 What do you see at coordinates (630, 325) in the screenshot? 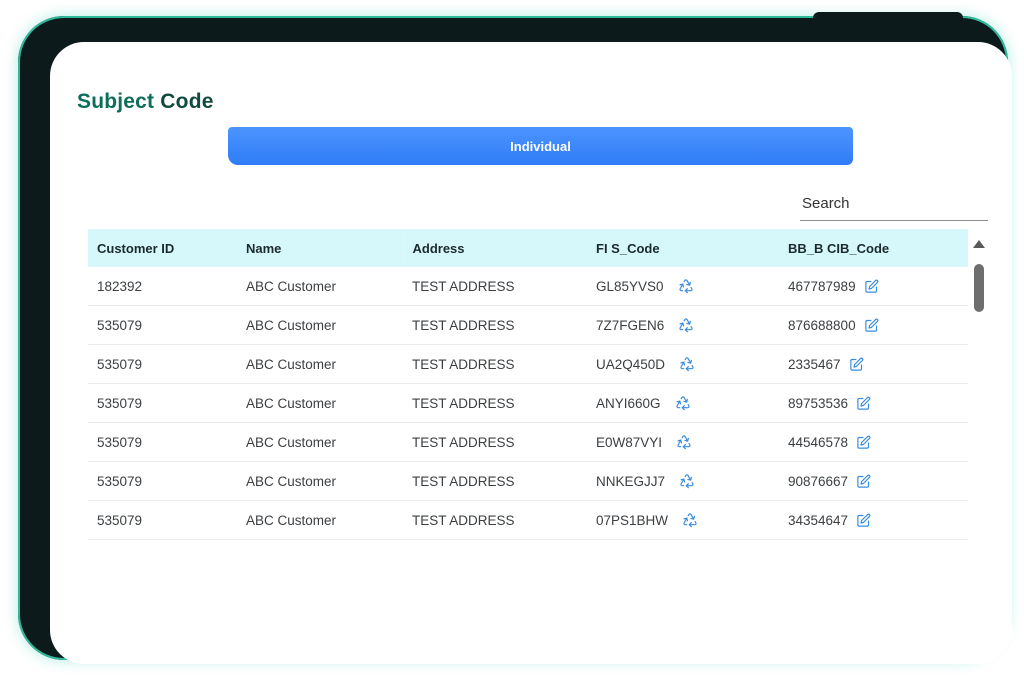
I see `fi-code-value: 7Z7FGEN6` at bounding box center [630, 325].